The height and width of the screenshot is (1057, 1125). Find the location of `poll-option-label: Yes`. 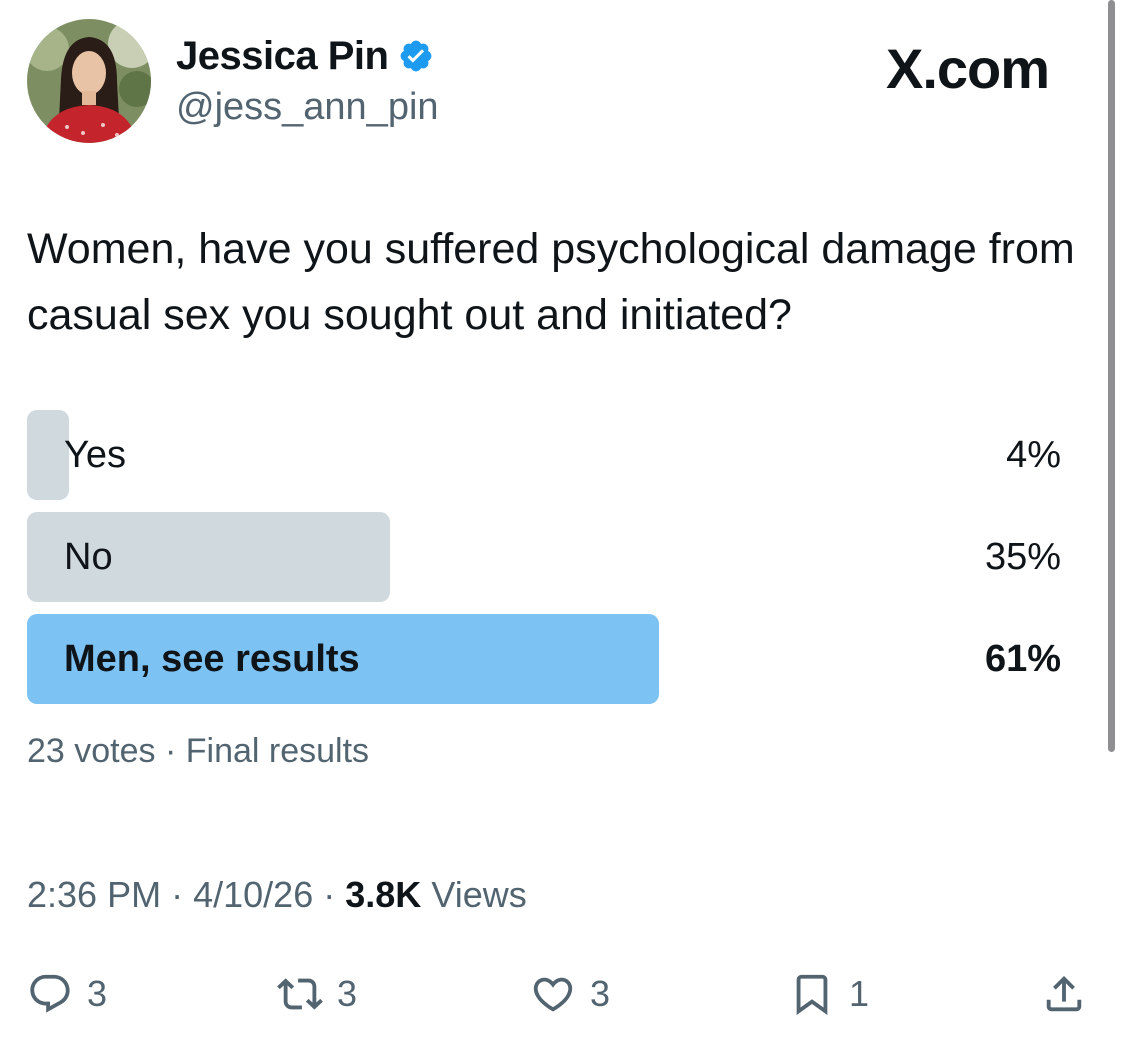

poll-option-label: Yes is located at coordinates (95, 455).